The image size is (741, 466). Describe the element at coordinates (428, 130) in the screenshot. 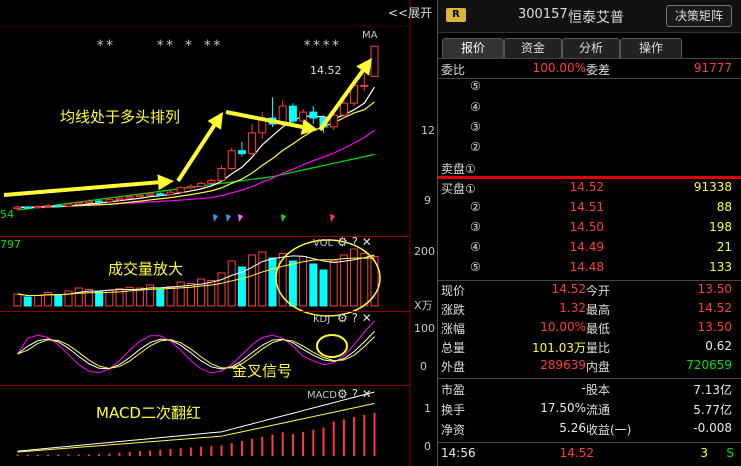

I see `y-main-12: 12` at that location.